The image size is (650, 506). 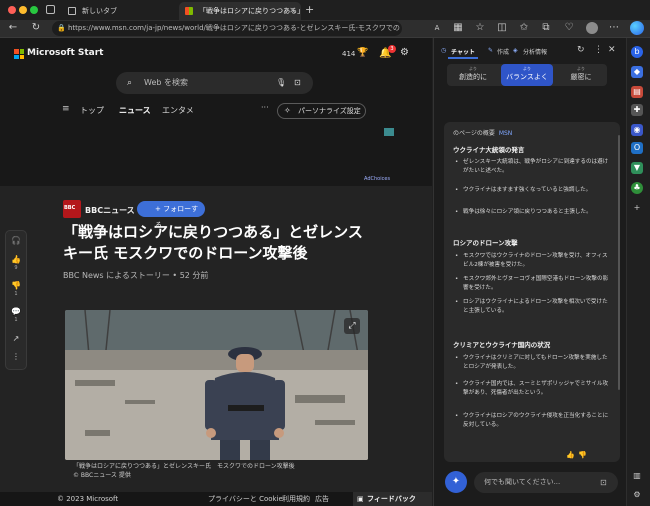 What do you see at coordinates (533, 166) in the screenshot?
I see `summary-bullet: ゼレンスキー大統領は、戦争がロシアに到達するのは避けがたいと述べた。` at bounding box center [533, 166].